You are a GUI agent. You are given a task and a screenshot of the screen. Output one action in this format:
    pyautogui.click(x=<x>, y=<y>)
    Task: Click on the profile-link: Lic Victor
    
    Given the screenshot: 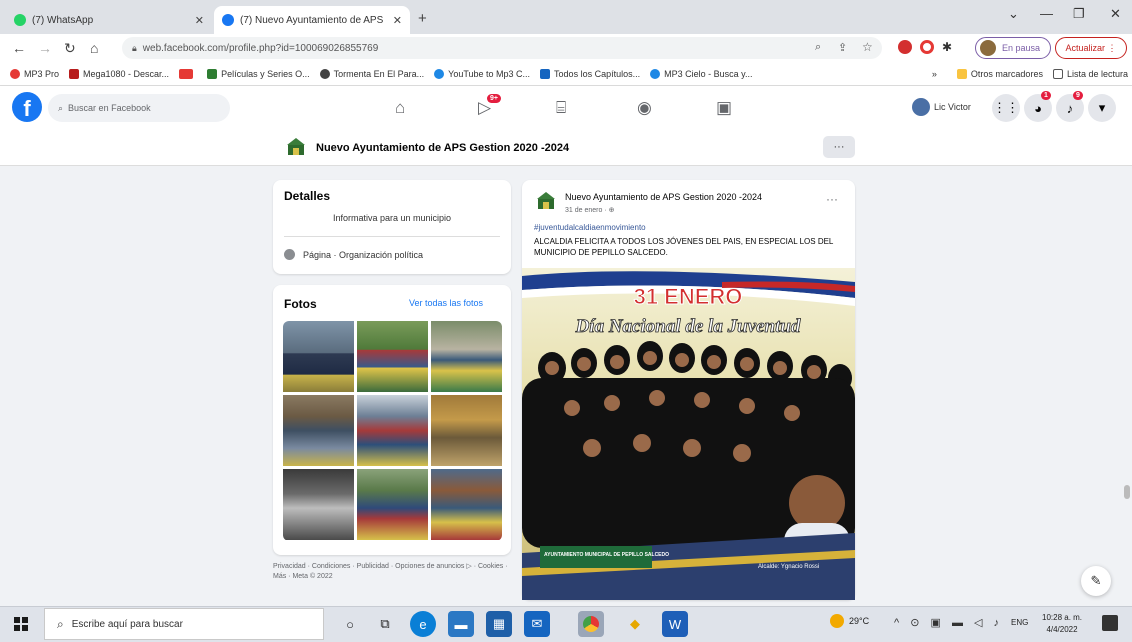 What is the action you would take?
    pyautogui.click(x=941, y=107)
    